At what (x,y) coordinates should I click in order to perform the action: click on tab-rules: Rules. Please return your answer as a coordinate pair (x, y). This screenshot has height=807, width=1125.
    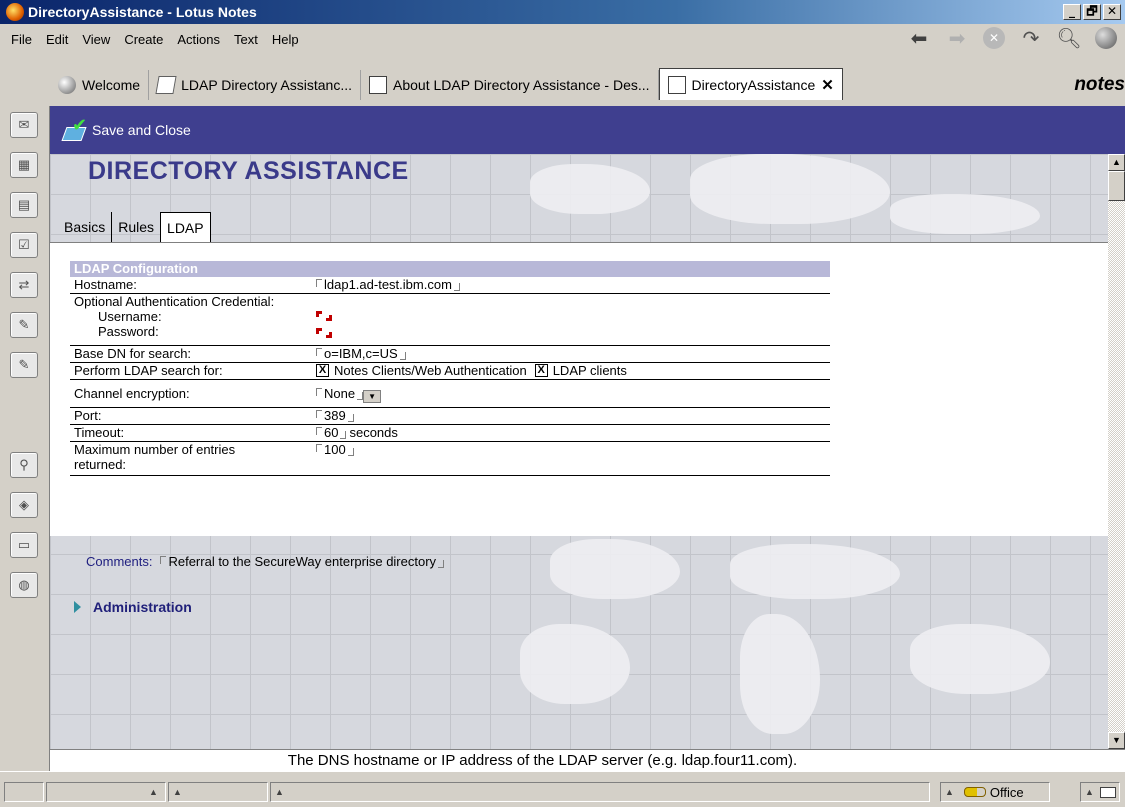
    Looking at the image, I should click on (135, 227).